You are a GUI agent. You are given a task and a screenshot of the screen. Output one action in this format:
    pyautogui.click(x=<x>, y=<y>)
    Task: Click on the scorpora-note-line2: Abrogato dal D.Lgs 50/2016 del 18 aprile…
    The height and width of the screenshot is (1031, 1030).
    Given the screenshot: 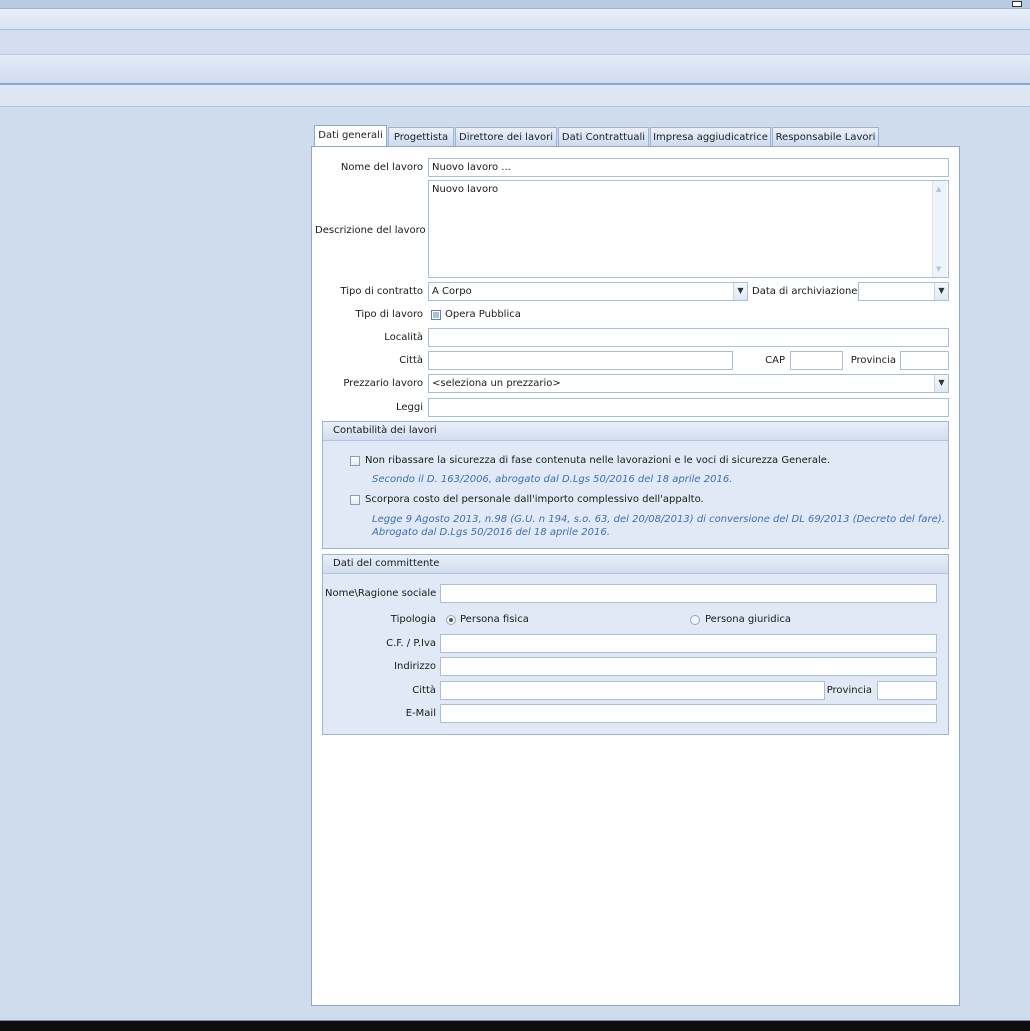 What is the action you would take?
    pyautogui.click(x=491, y=532)
    